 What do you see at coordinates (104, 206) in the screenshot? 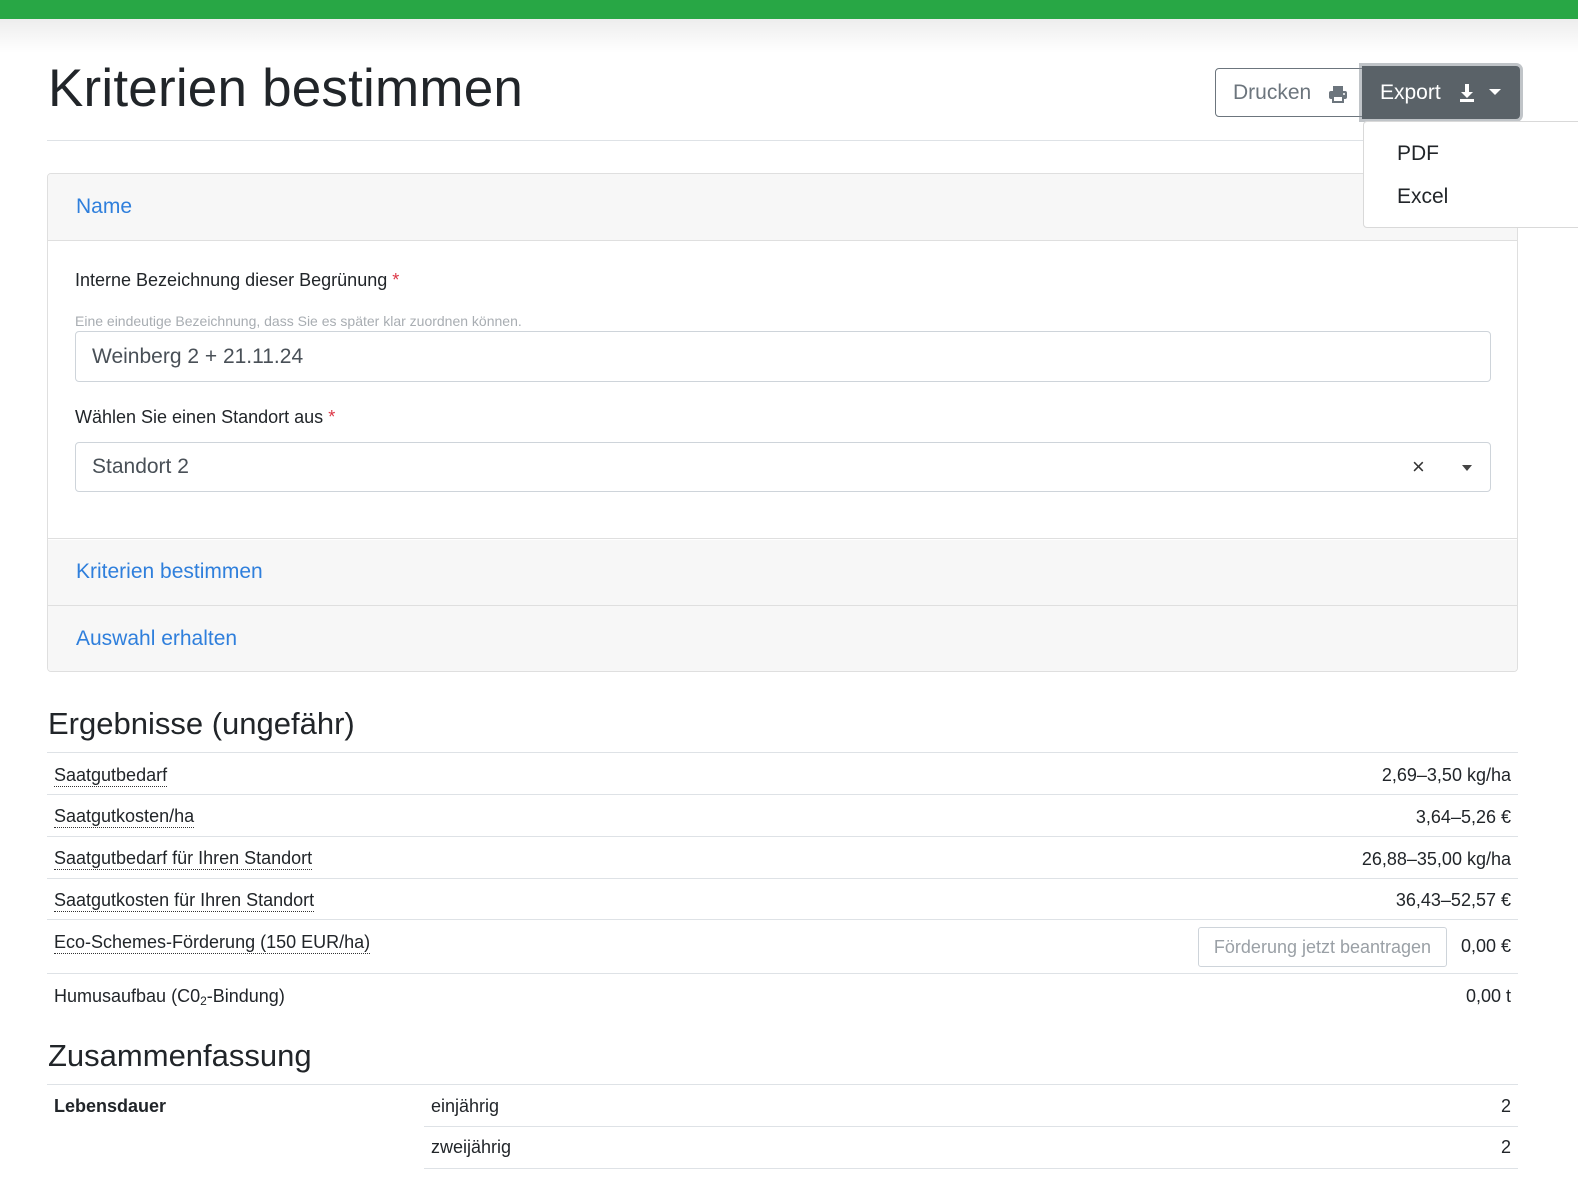
I see `accordion-header-label: Name` at bounding box center [104, 206].